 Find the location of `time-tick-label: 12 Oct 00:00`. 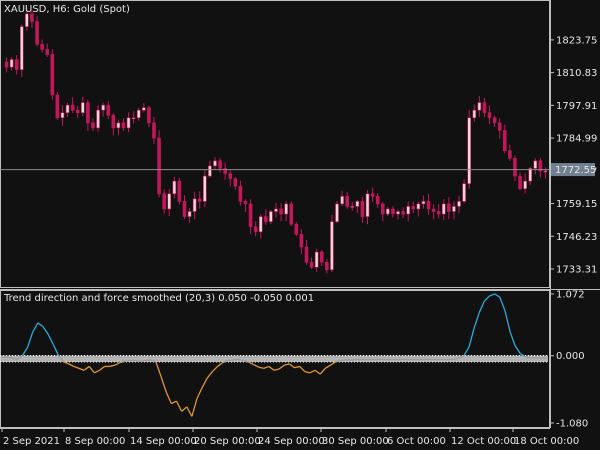

time-tick-label: 12 Oct 00:00 is located at coordinates (483, 441).